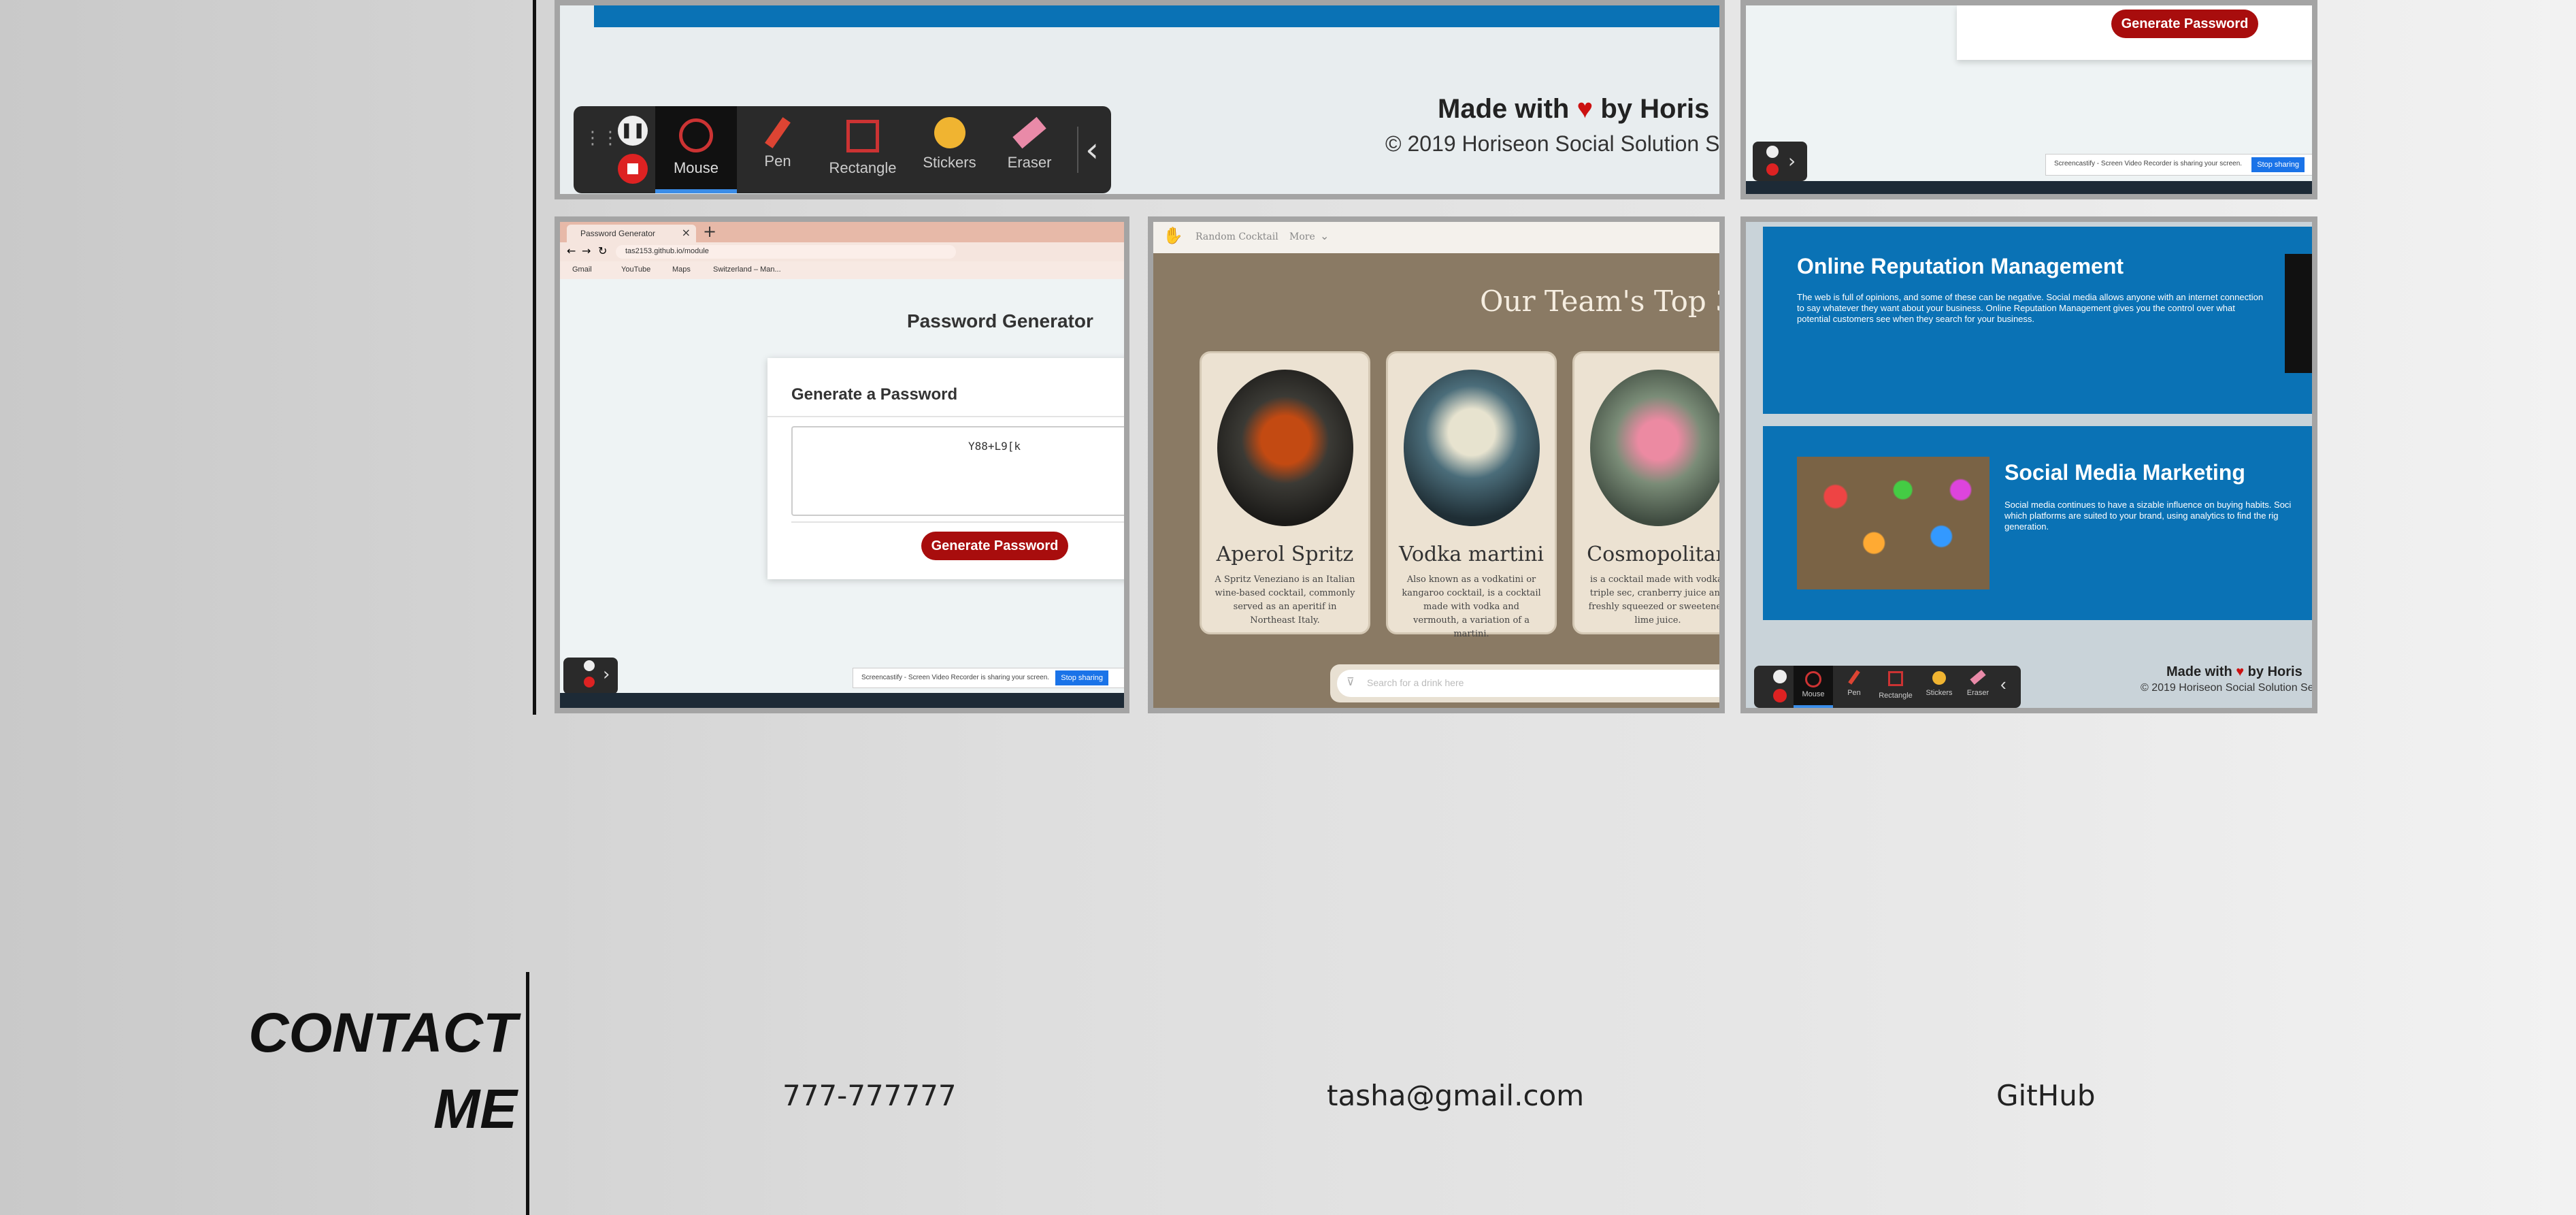  I want to click on contact-divider-line, so click(527, 1093).